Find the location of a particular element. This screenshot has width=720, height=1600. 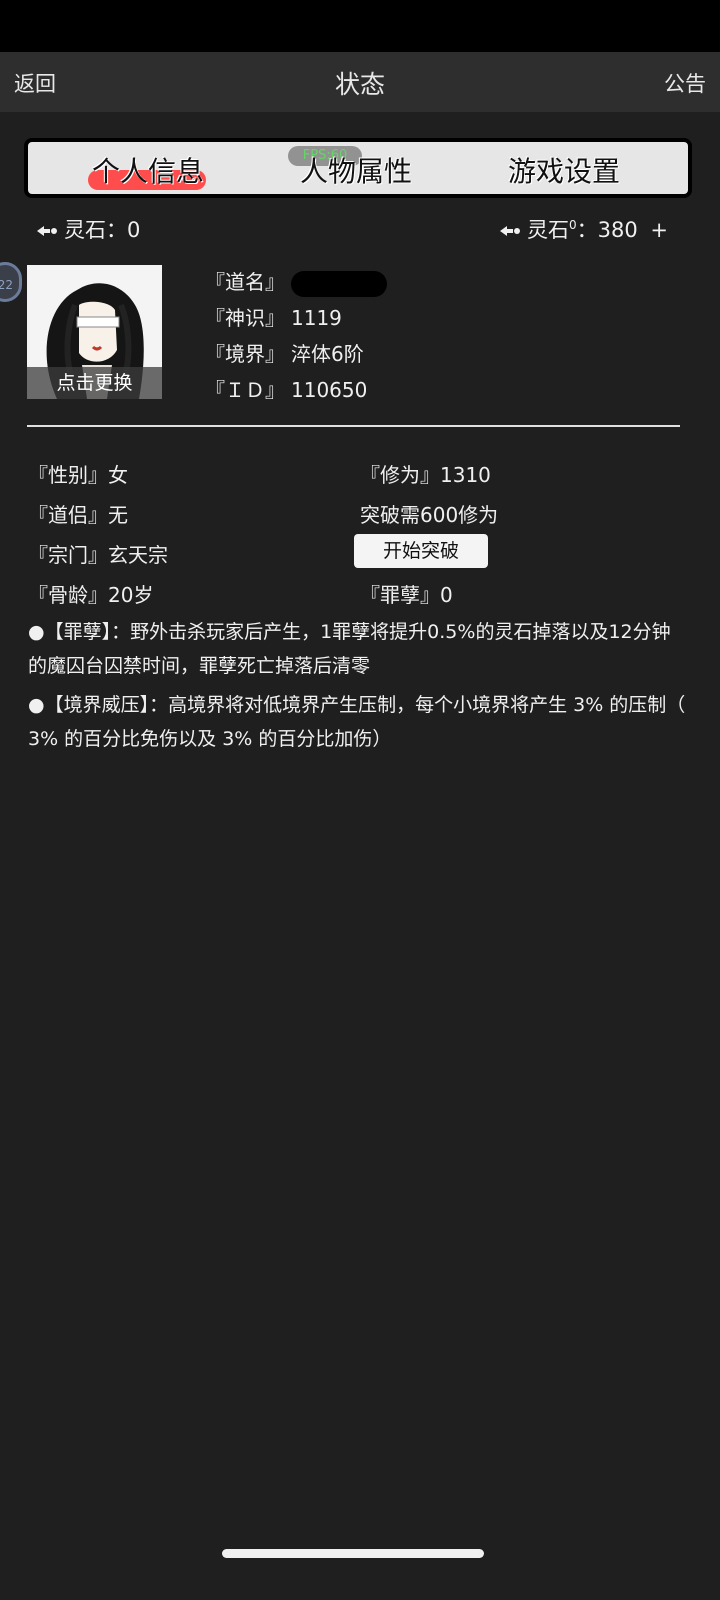

tab-bar: 个人信息 FPS:60 人物属性 游戏设置 is located at coordinates (358, 168).